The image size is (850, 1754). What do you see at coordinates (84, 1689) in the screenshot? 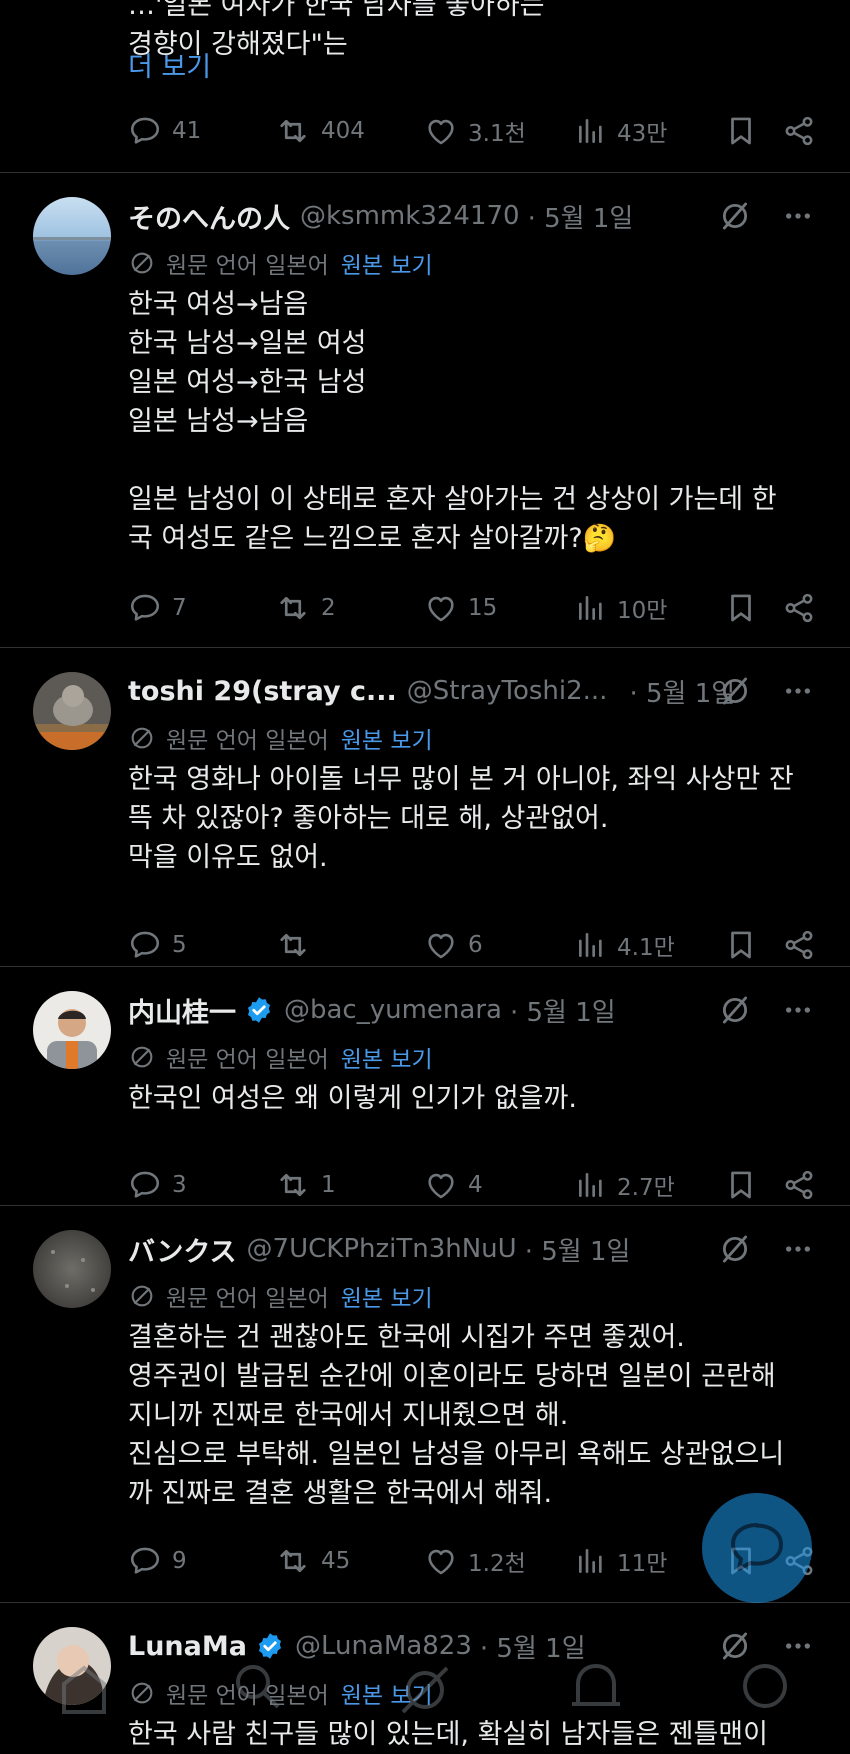
I see `home-icon` at bounding box center [84, 1689].